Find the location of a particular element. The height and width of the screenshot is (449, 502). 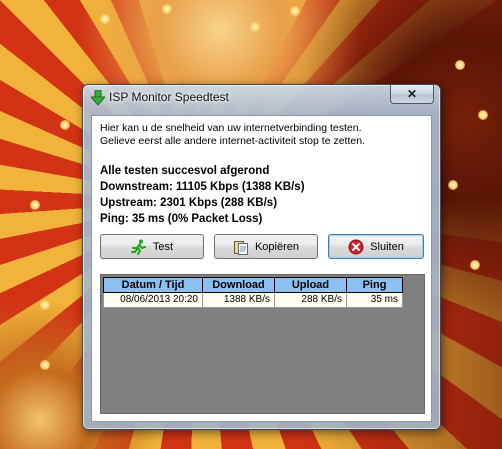

cell-upload: 288 KB/s is located at coordinates (311, 300).